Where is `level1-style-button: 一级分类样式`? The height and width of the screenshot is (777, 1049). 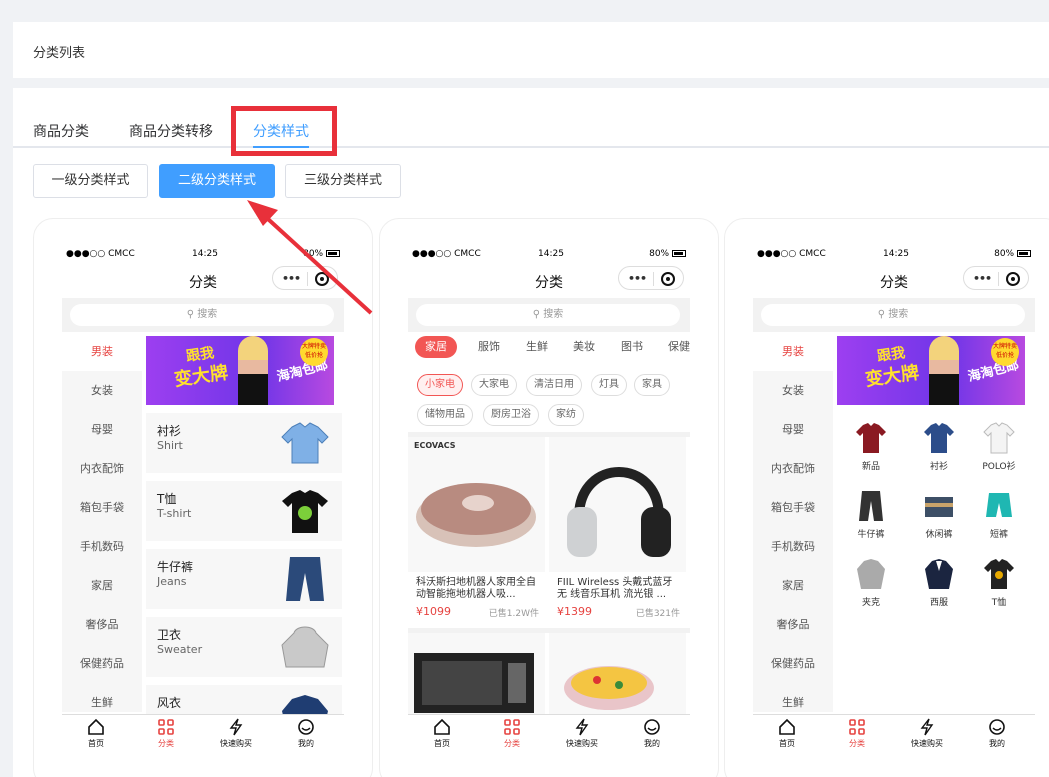
level1-style-button: 一级分类样式 is located at coordinates (90, 181).